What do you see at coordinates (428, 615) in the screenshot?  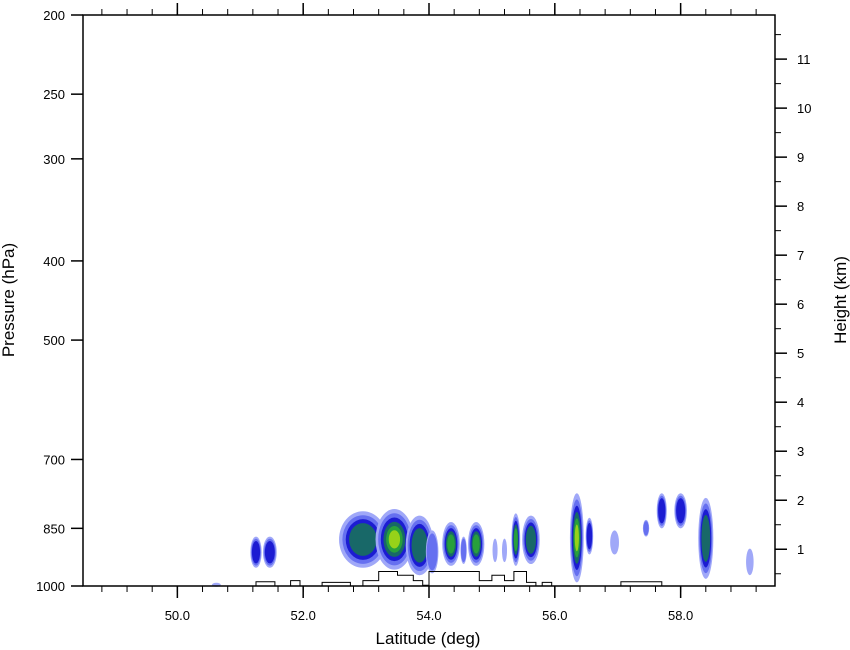 I see `x-tick-label: 54.0` at bounding box center [428, 615].